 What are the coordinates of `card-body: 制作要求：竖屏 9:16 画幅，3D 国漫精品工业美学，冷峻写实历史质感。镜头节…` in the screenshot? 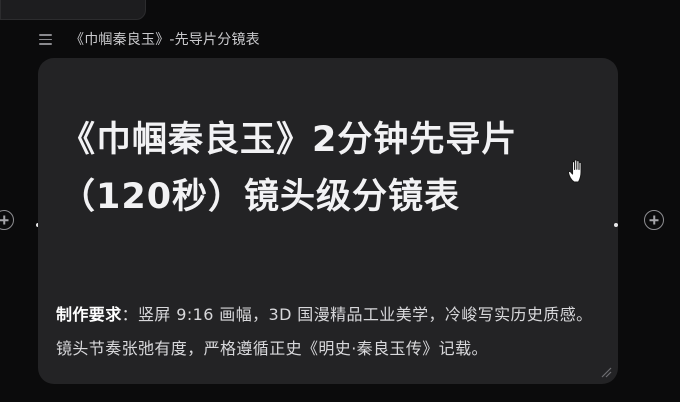 It's located at (330, 332).